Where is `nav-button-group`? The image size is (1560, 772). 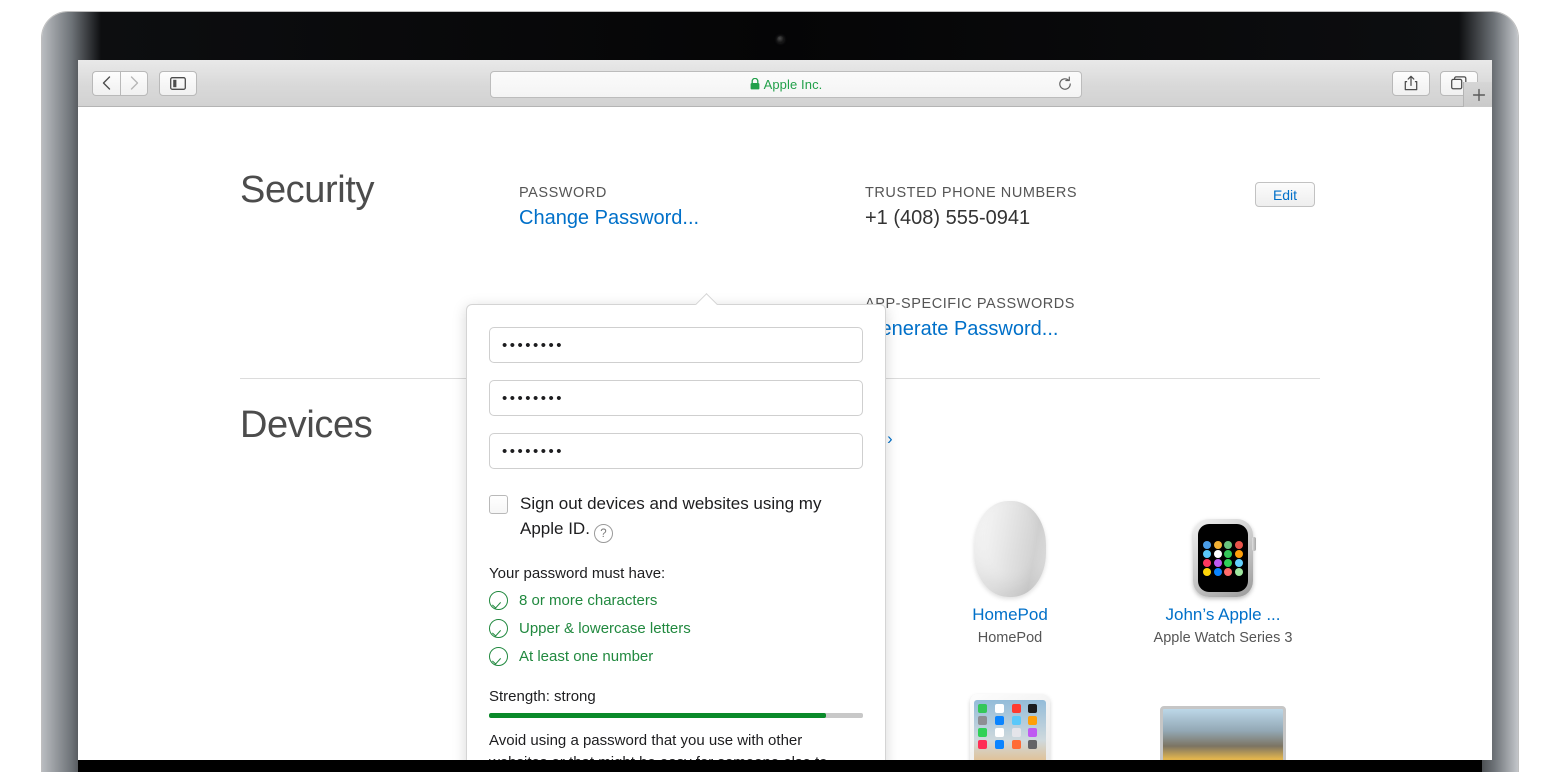 nav-button-group is located at coordinates (120, 83).